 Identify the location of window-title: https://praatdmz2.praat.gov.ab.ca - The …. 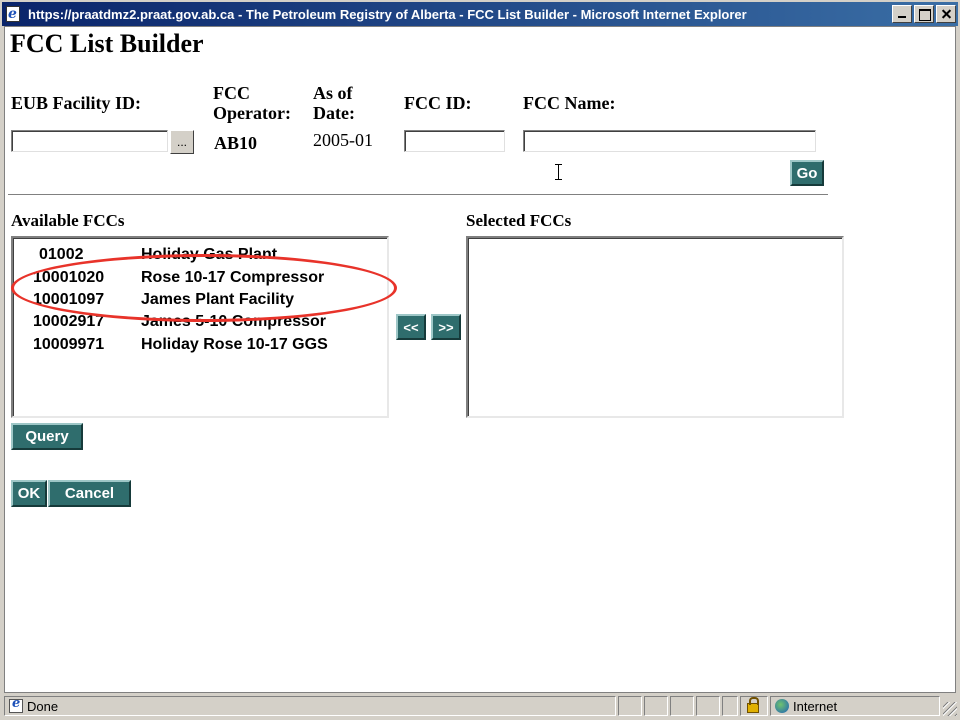
(387, 14).